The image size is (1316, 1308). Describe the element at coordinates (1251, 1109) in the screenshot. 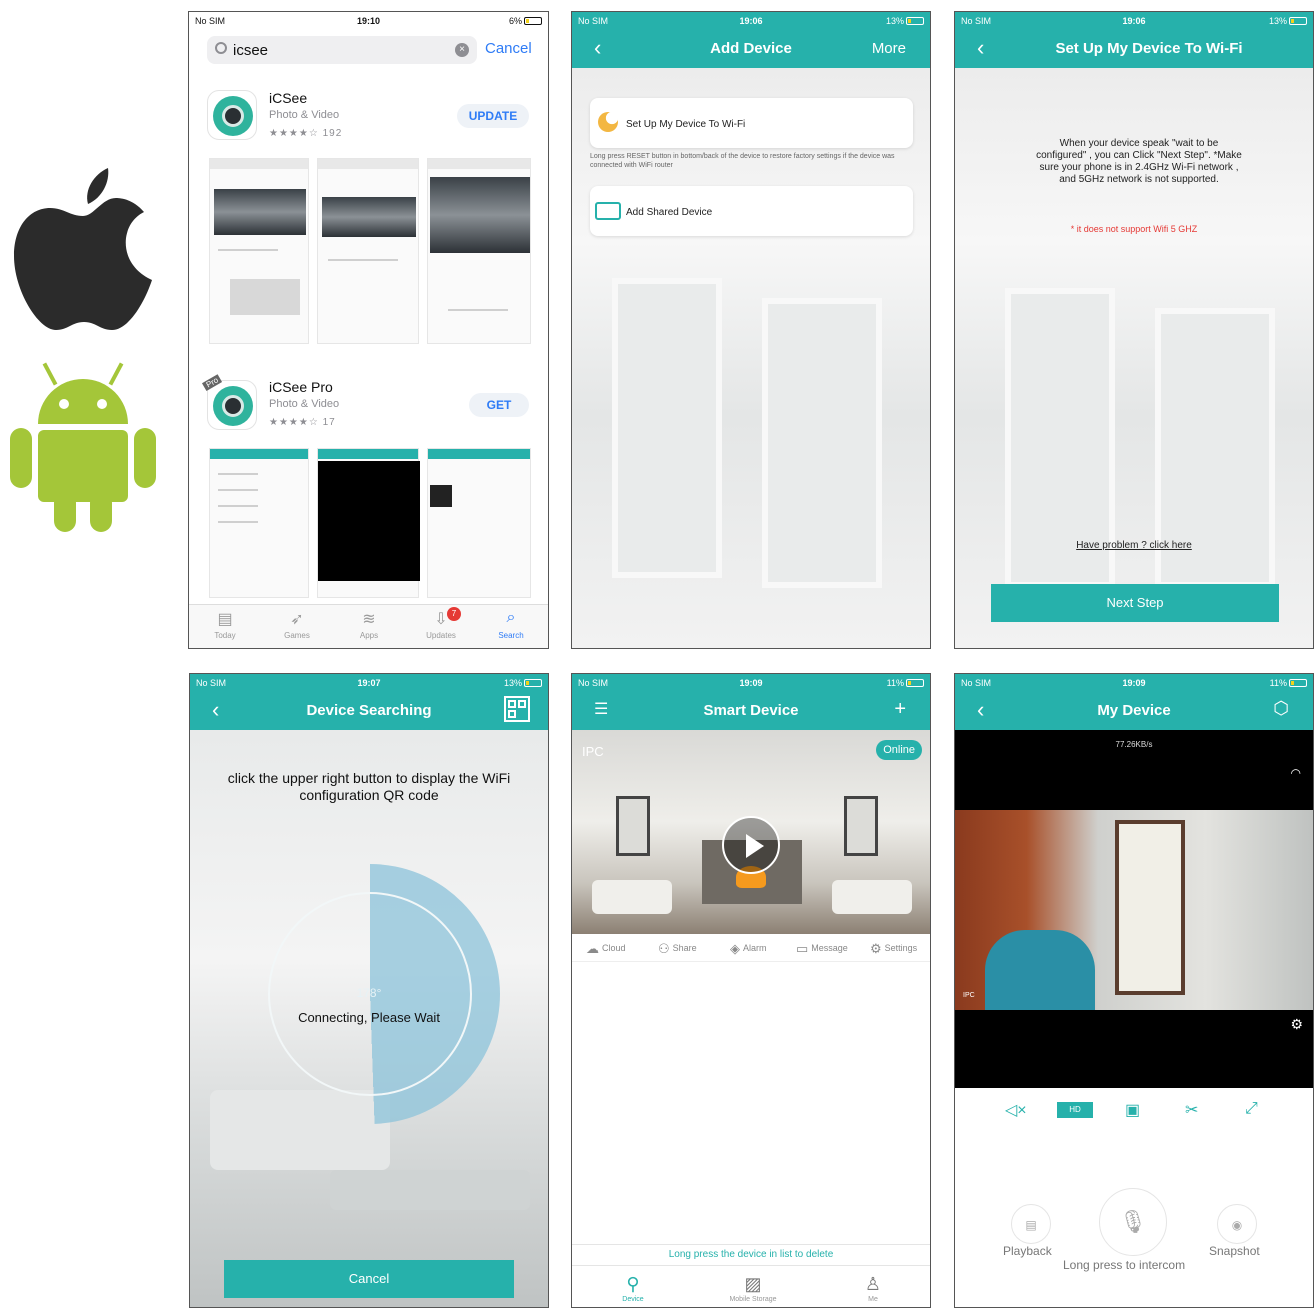

I see `fullscreen-icon: ⤢` at that location.